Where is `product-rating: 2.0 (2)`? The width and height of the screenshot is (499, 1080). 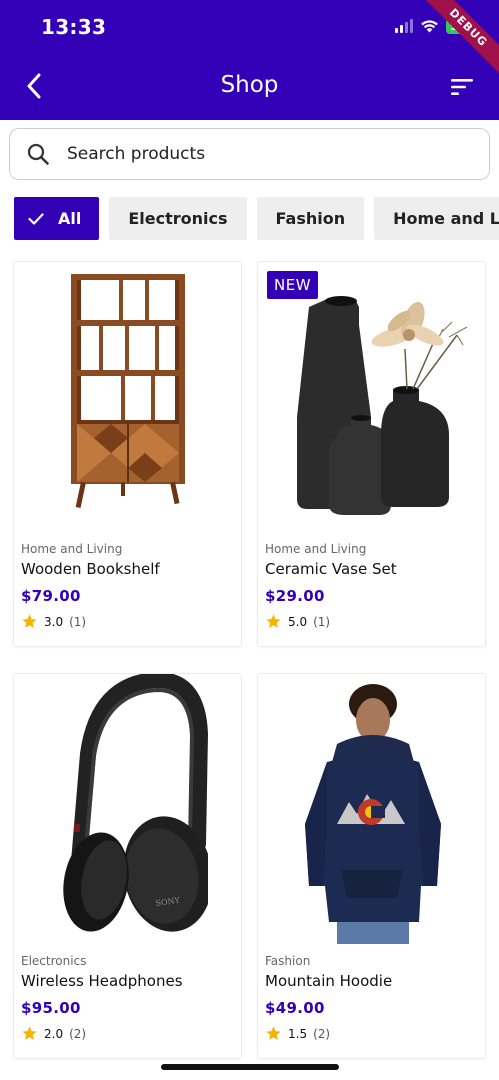
product-rating: 2.0 (2) is located at coordinates (53, 1033).